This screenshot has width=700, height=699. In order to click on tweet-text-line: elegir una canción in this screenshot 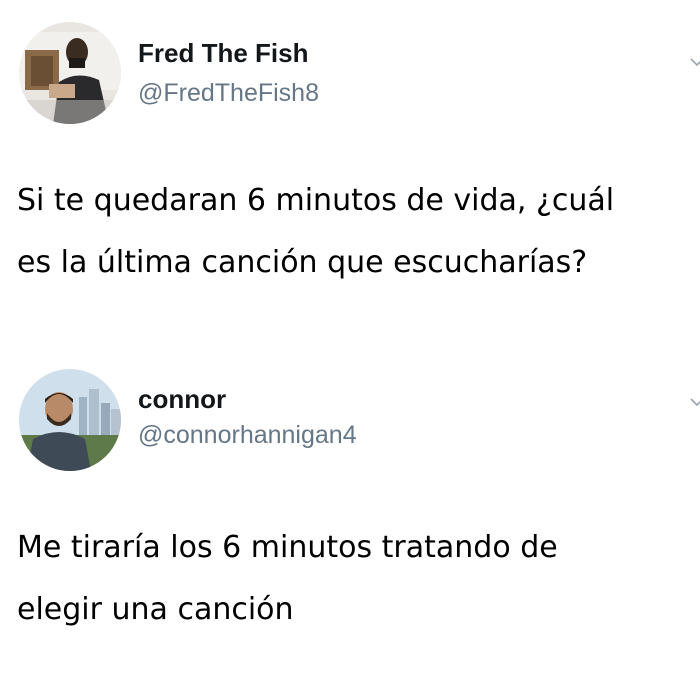, I will do `click(155, 609)`.